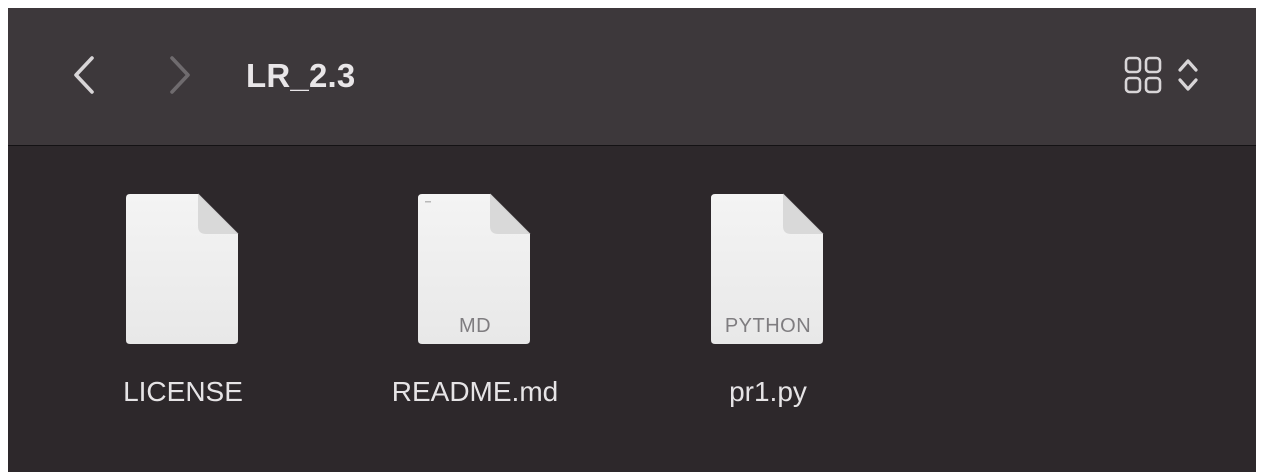 The height and width of the screenshot is (472, 1261). Describe the element at coordinates (475, 326) in the screenshot. I see `file-ext-label: MD` at that location.